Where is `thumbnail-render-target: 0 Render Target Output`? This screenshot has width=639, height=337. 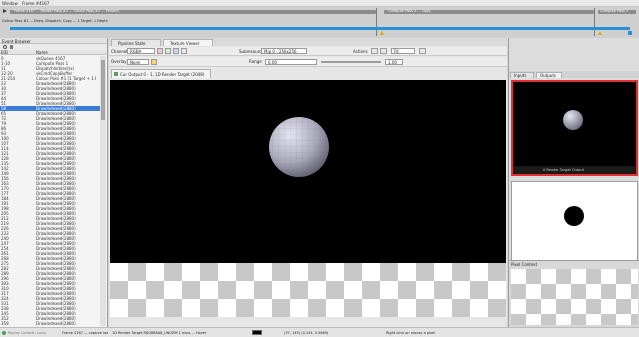 thumbnail-render-target: 0 Render Target Output is located at coordinates (574, 128).